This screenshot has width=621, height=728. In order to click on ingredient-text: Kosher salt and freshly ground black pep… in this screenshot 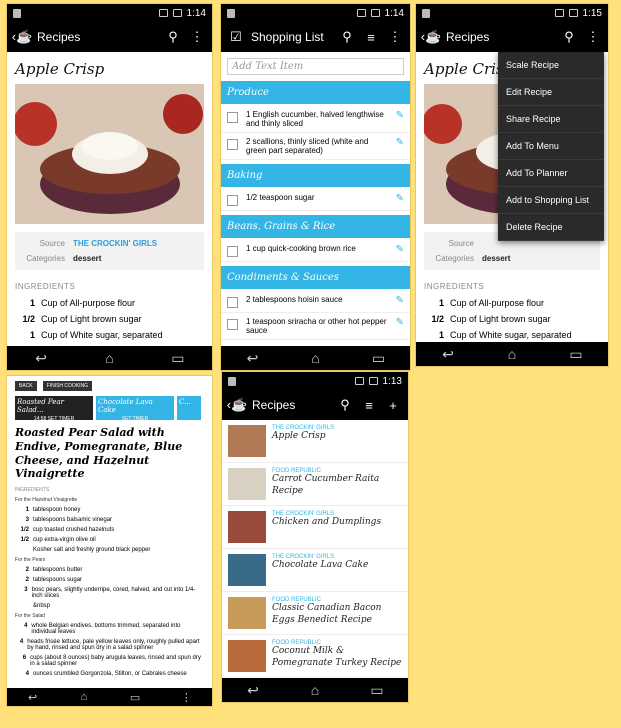, I will do `click(92, 550)`.